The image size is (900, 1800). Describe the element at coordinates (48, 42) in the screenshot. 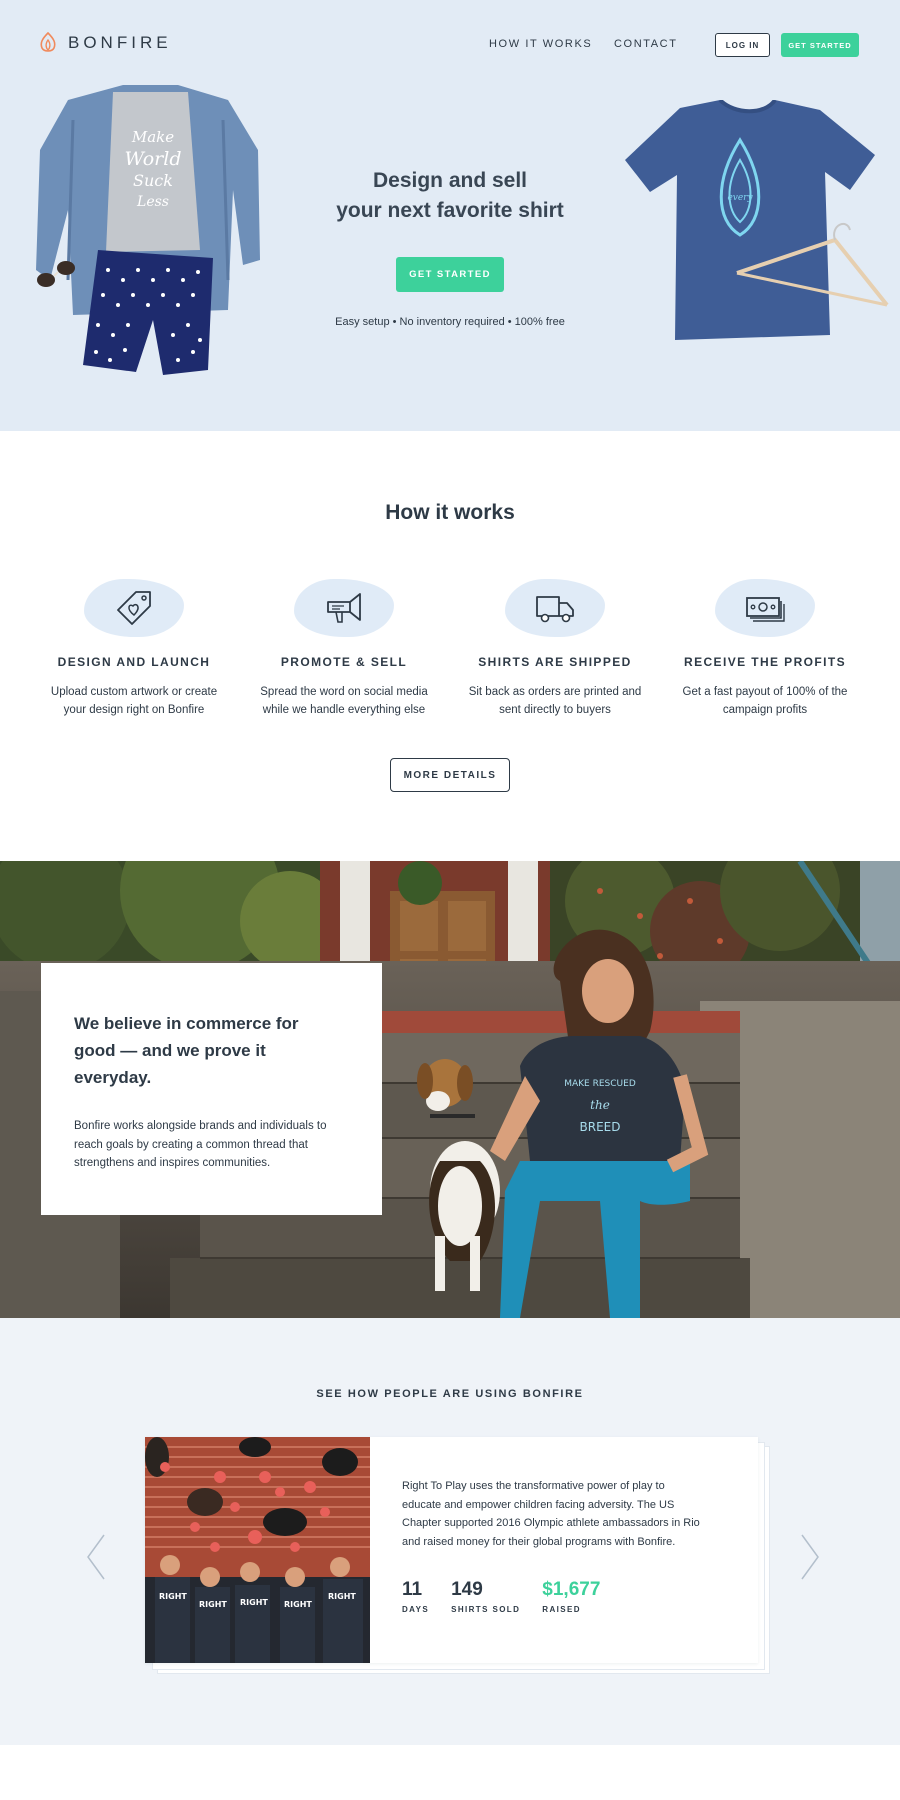

I see `flame-logo-icon` at that location.